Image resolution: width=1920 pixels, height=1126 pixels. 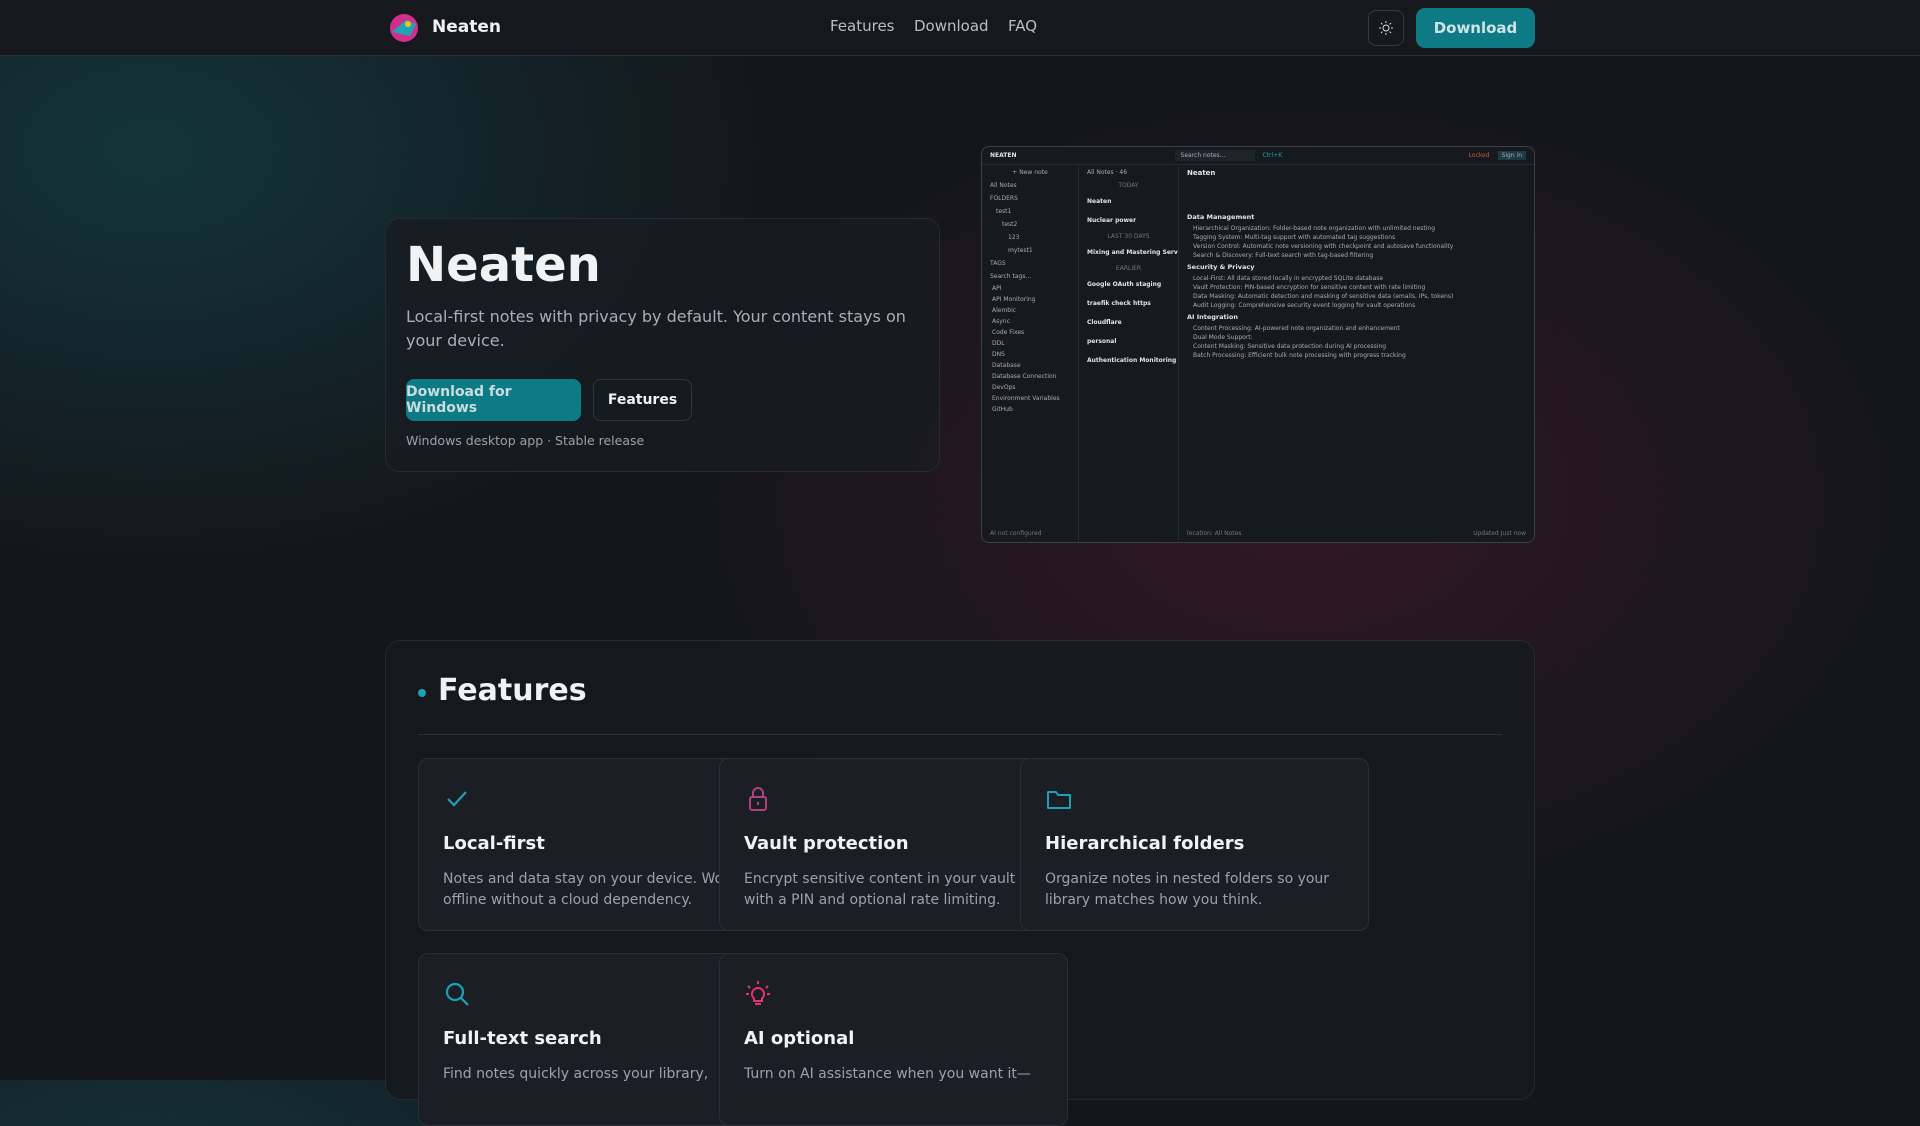 What do you see at coordinates (998, 354) in the screenshot?
I see `app-tag-item: DNS` at bounding box center [998, 354].